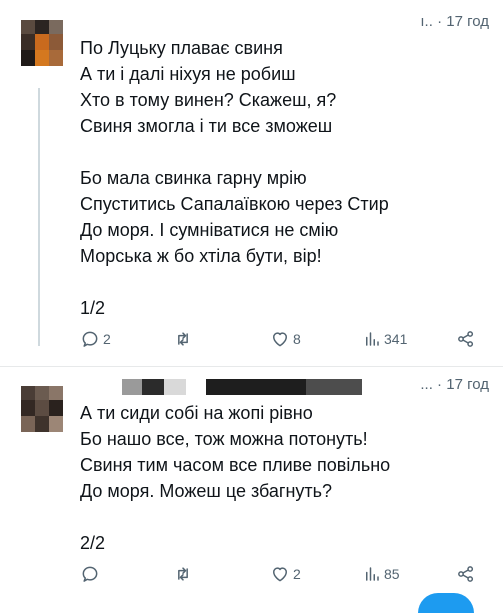 This screenshot has height=613, width=503. What do you see at coordinates (297, 574) in the screenshot?
I see `like-count: 2` at bounding box center [297, 574].